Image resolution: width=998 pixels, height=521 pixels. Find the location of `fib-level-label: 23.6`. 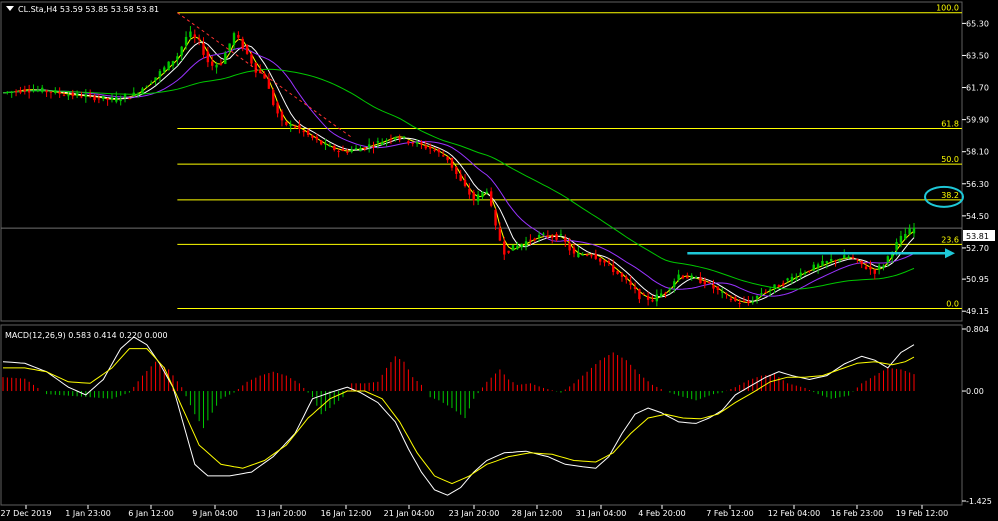

fib-level-label: 23.6 is located at coordinates (950, 239).